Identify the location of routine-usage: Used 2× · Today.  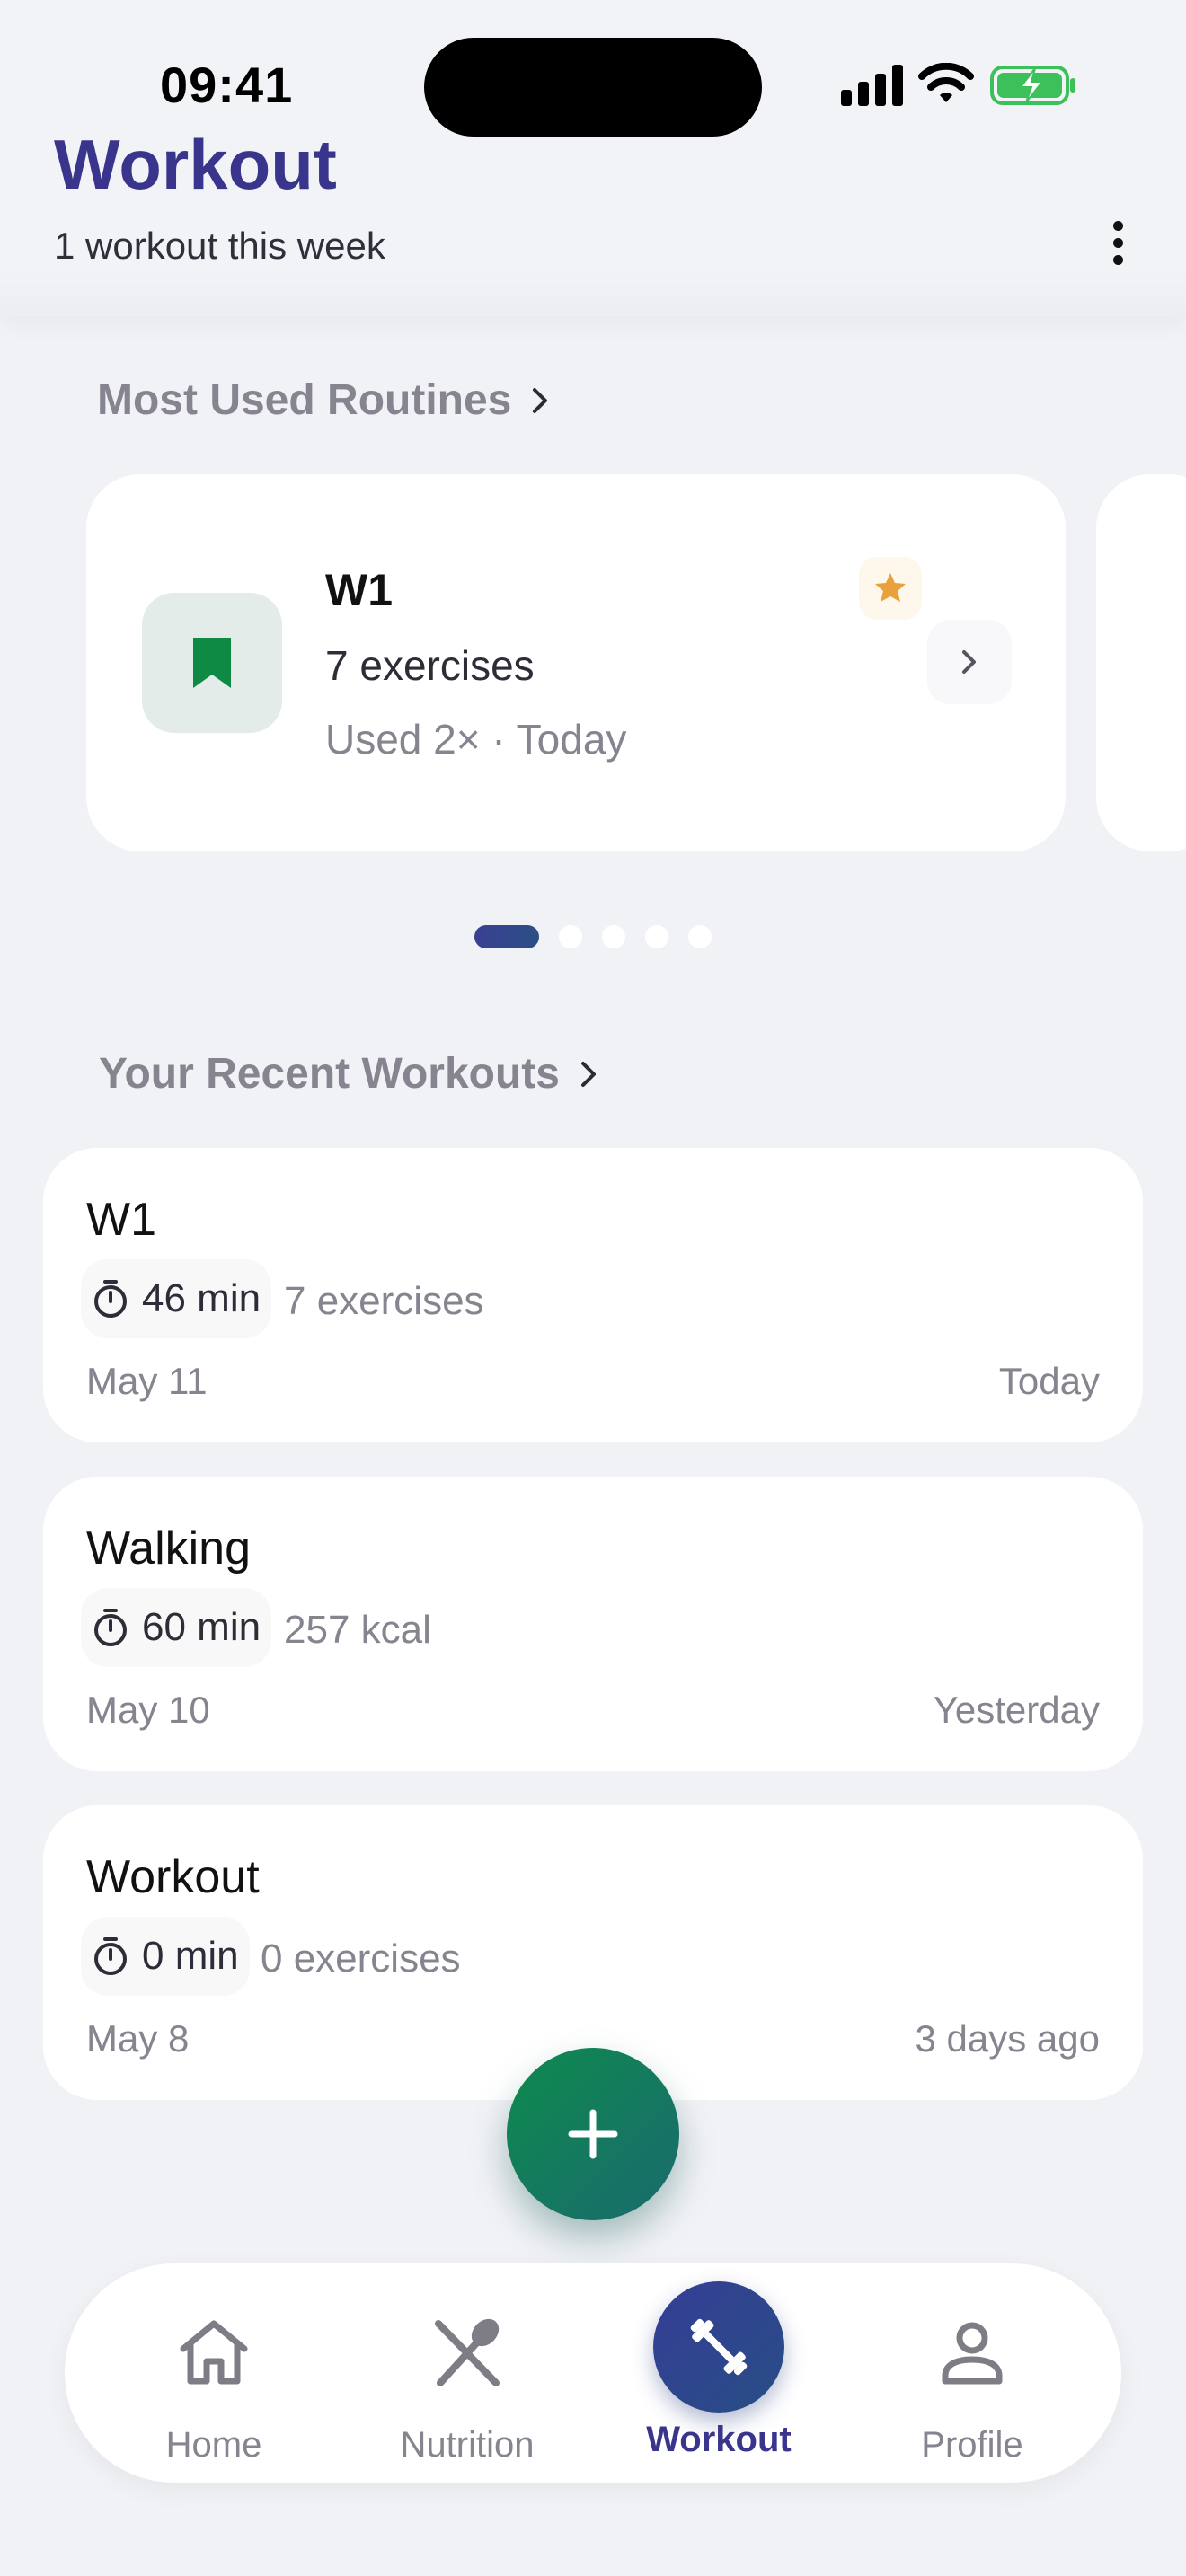
(476, 739).